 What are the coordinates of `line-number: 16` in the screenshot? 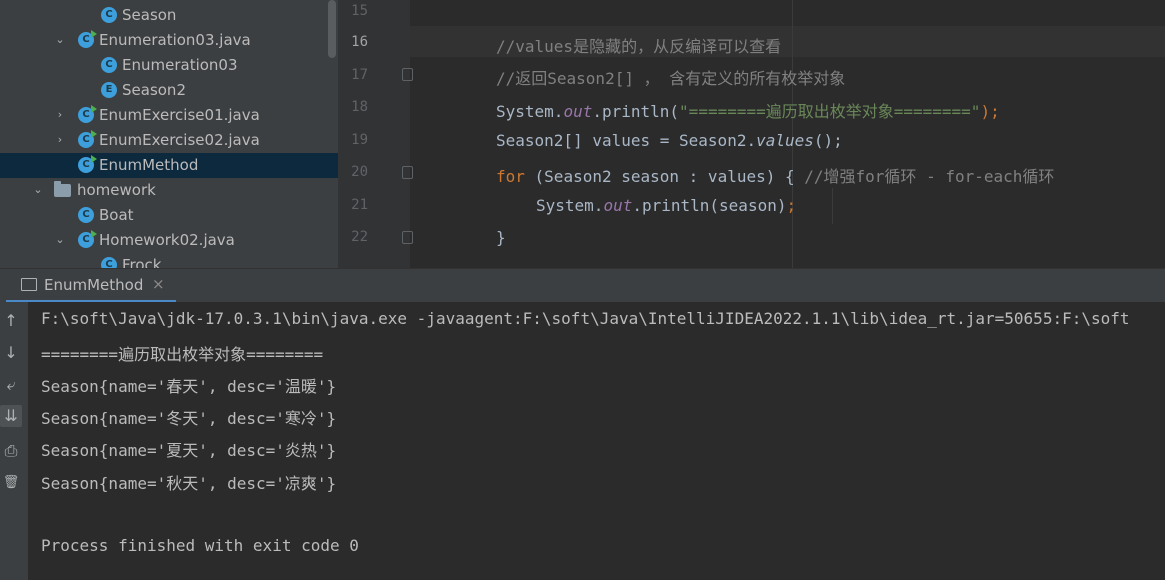 It's located at (359, 42).